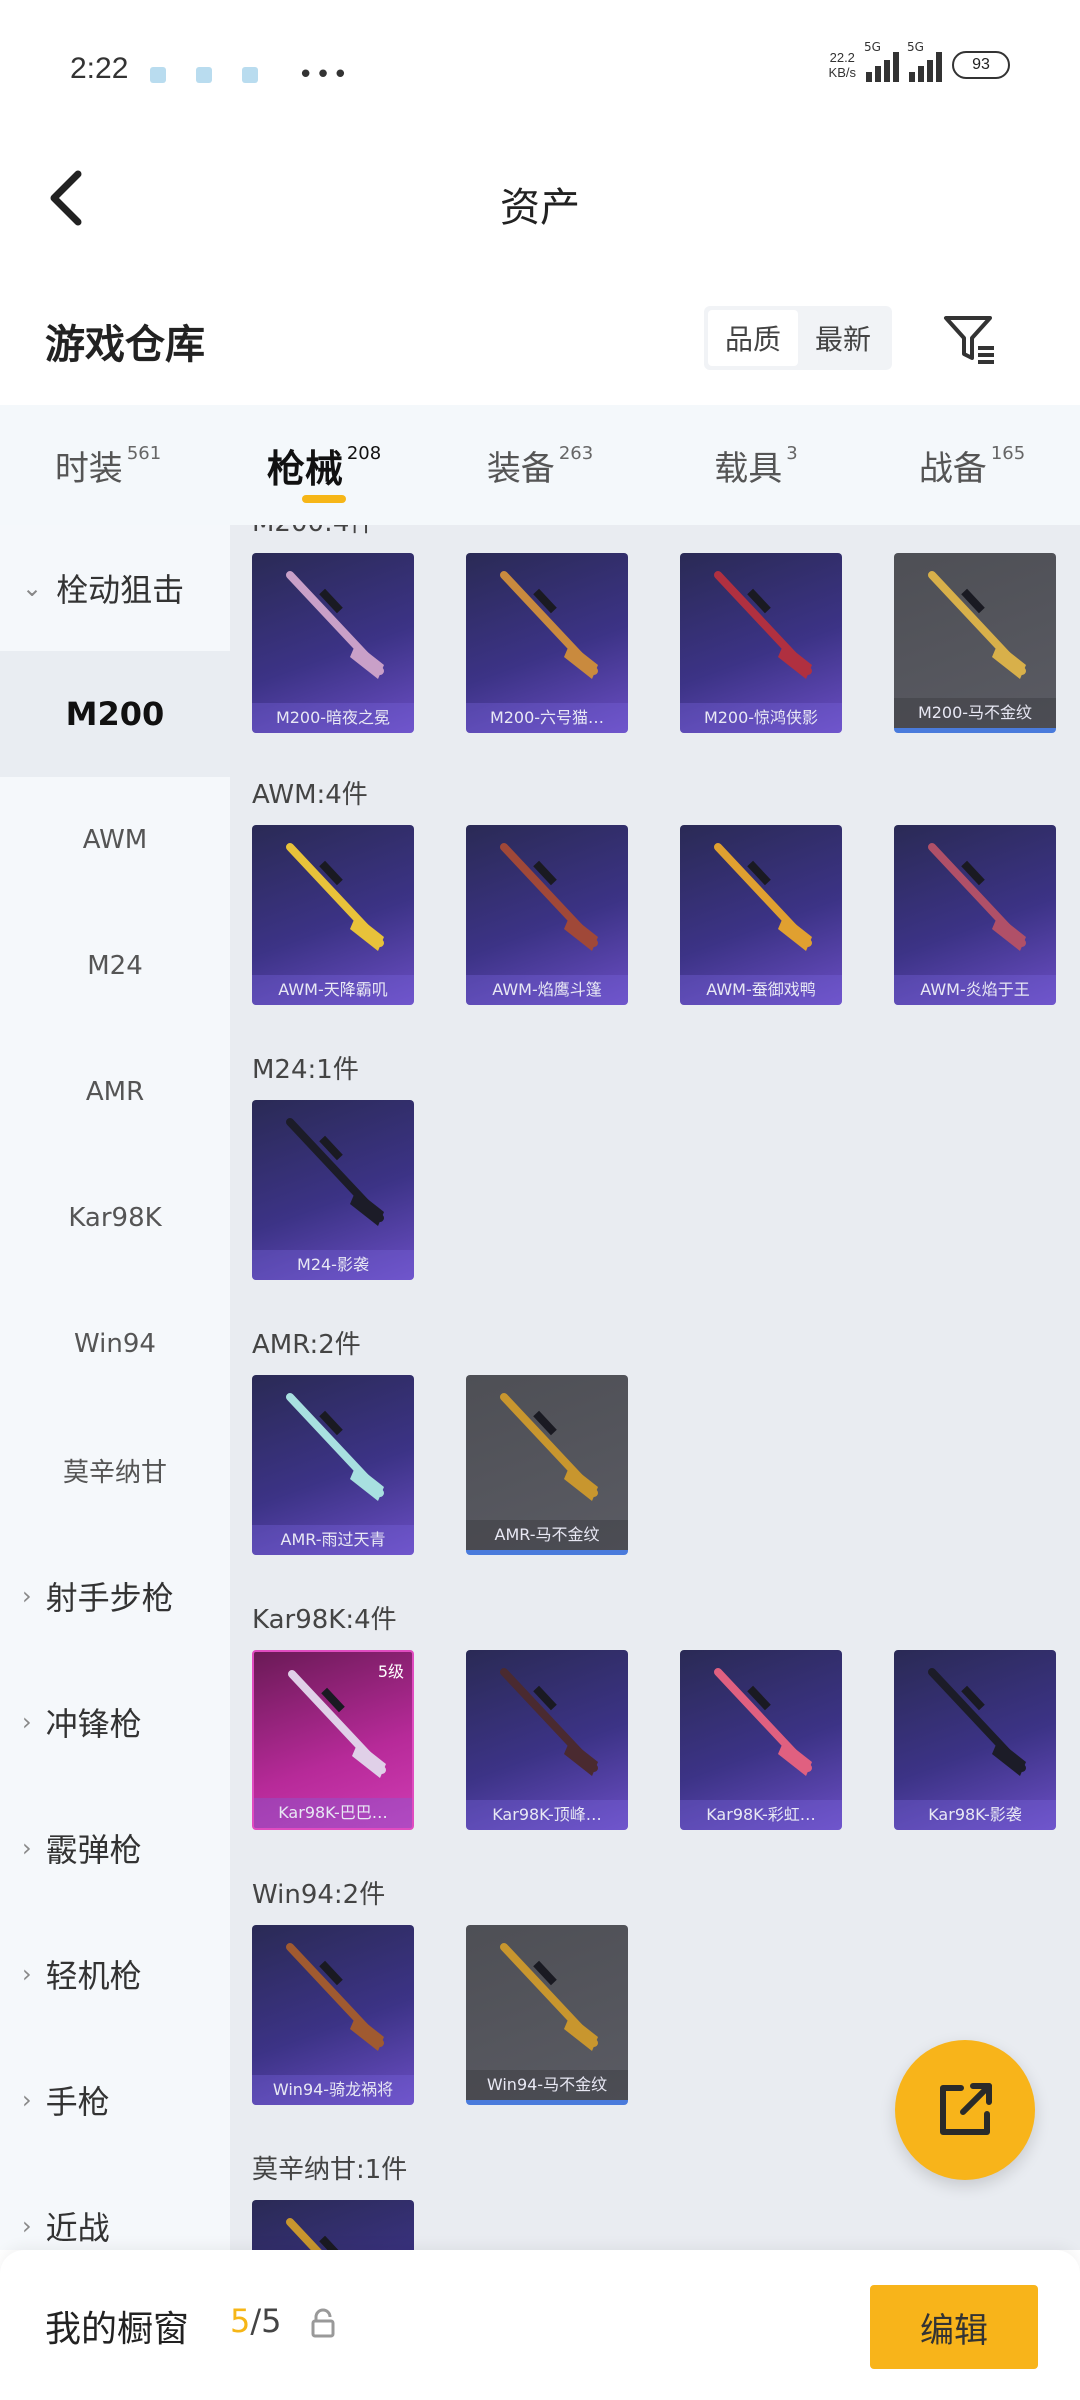  I want to click on category-tabs: 时装 561 枪械 208 装备 263 载具 3 战备 165, so click(540, 465).